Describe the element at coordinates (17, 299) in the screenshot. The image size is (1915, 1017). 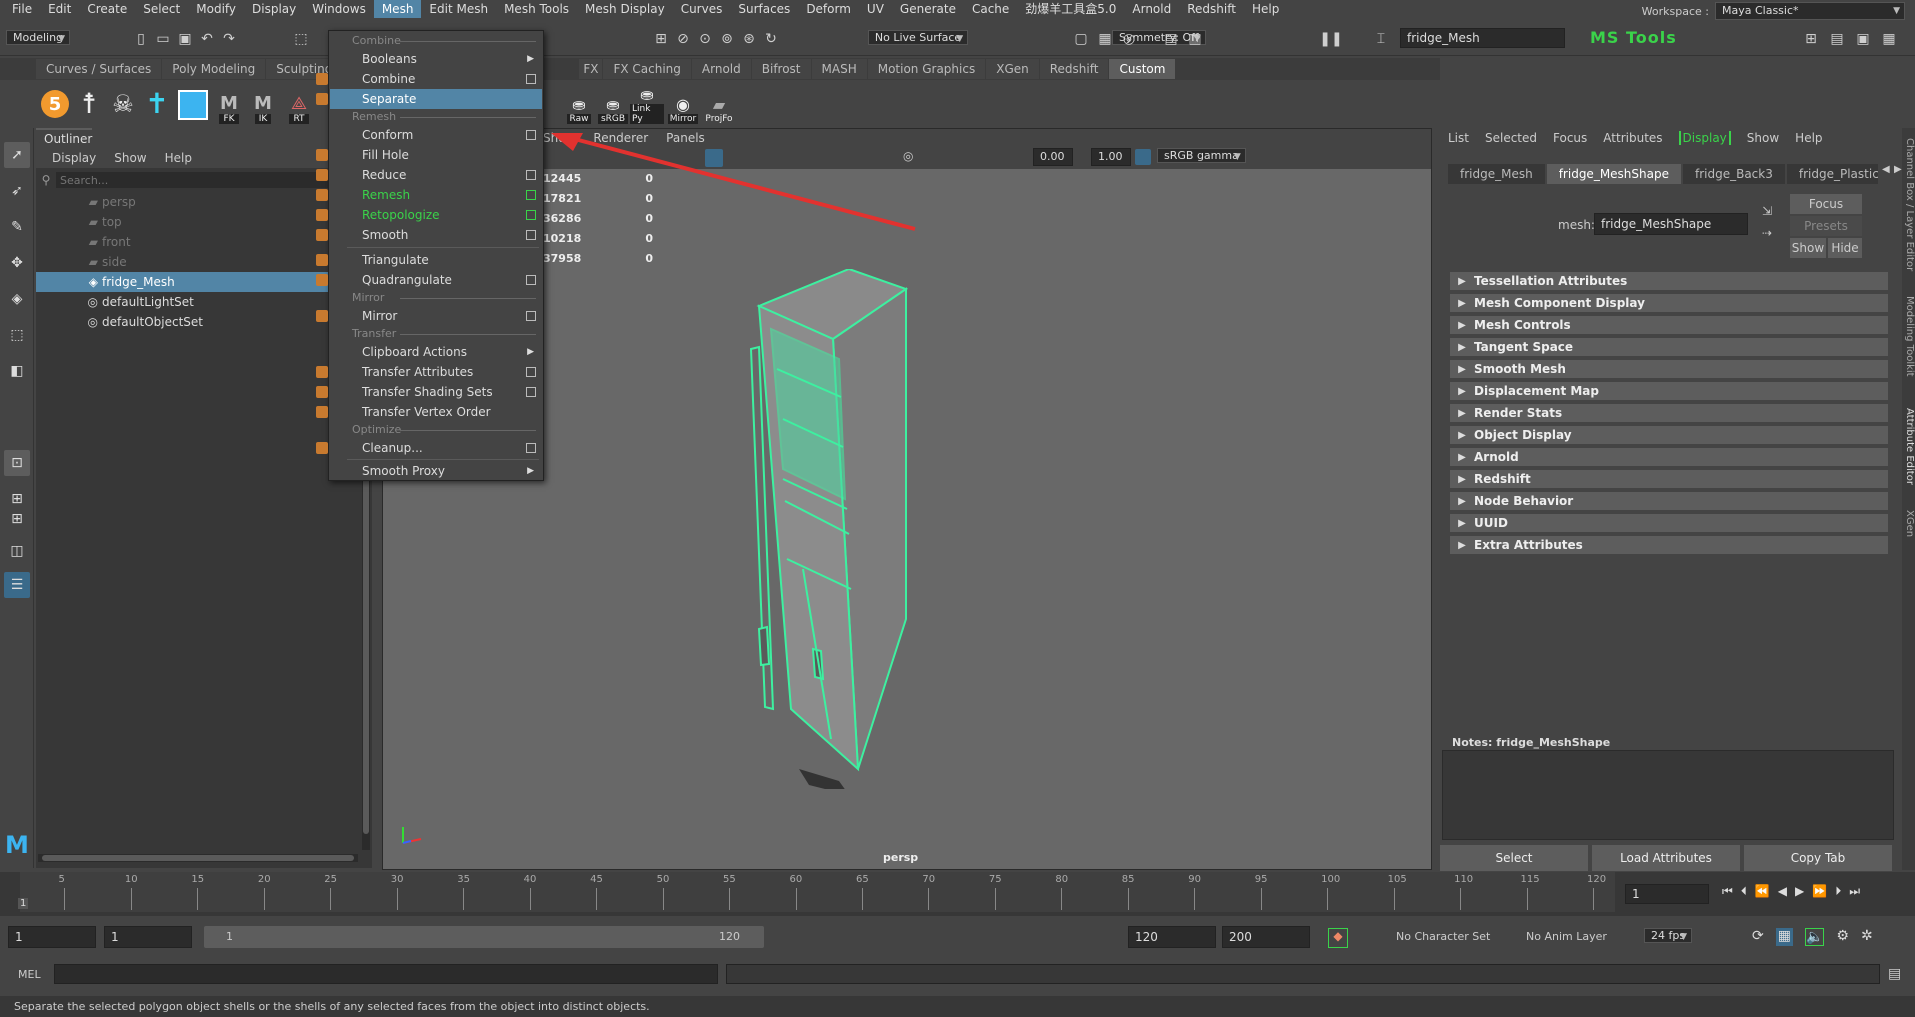
I see `rotate-tool-icon: ◈` at that location.